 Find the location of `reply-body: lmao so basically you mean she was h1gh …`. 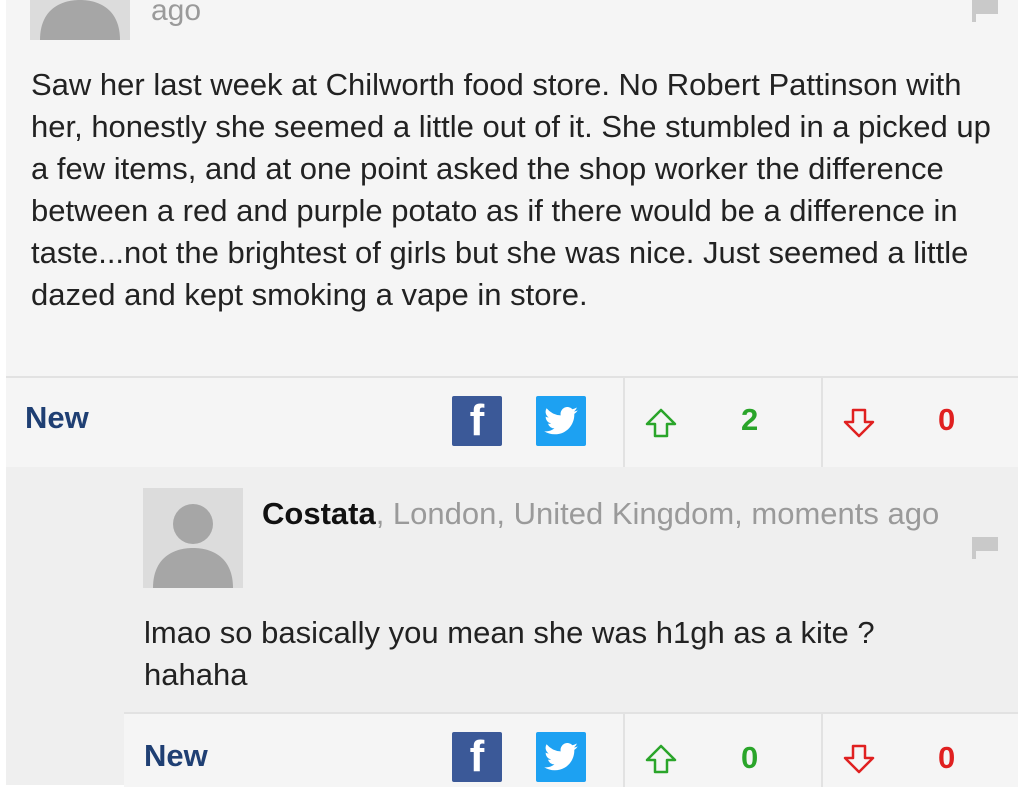

reply-body: lmao so basically you mean she was h1gh … is located at coordinates (509, 653).